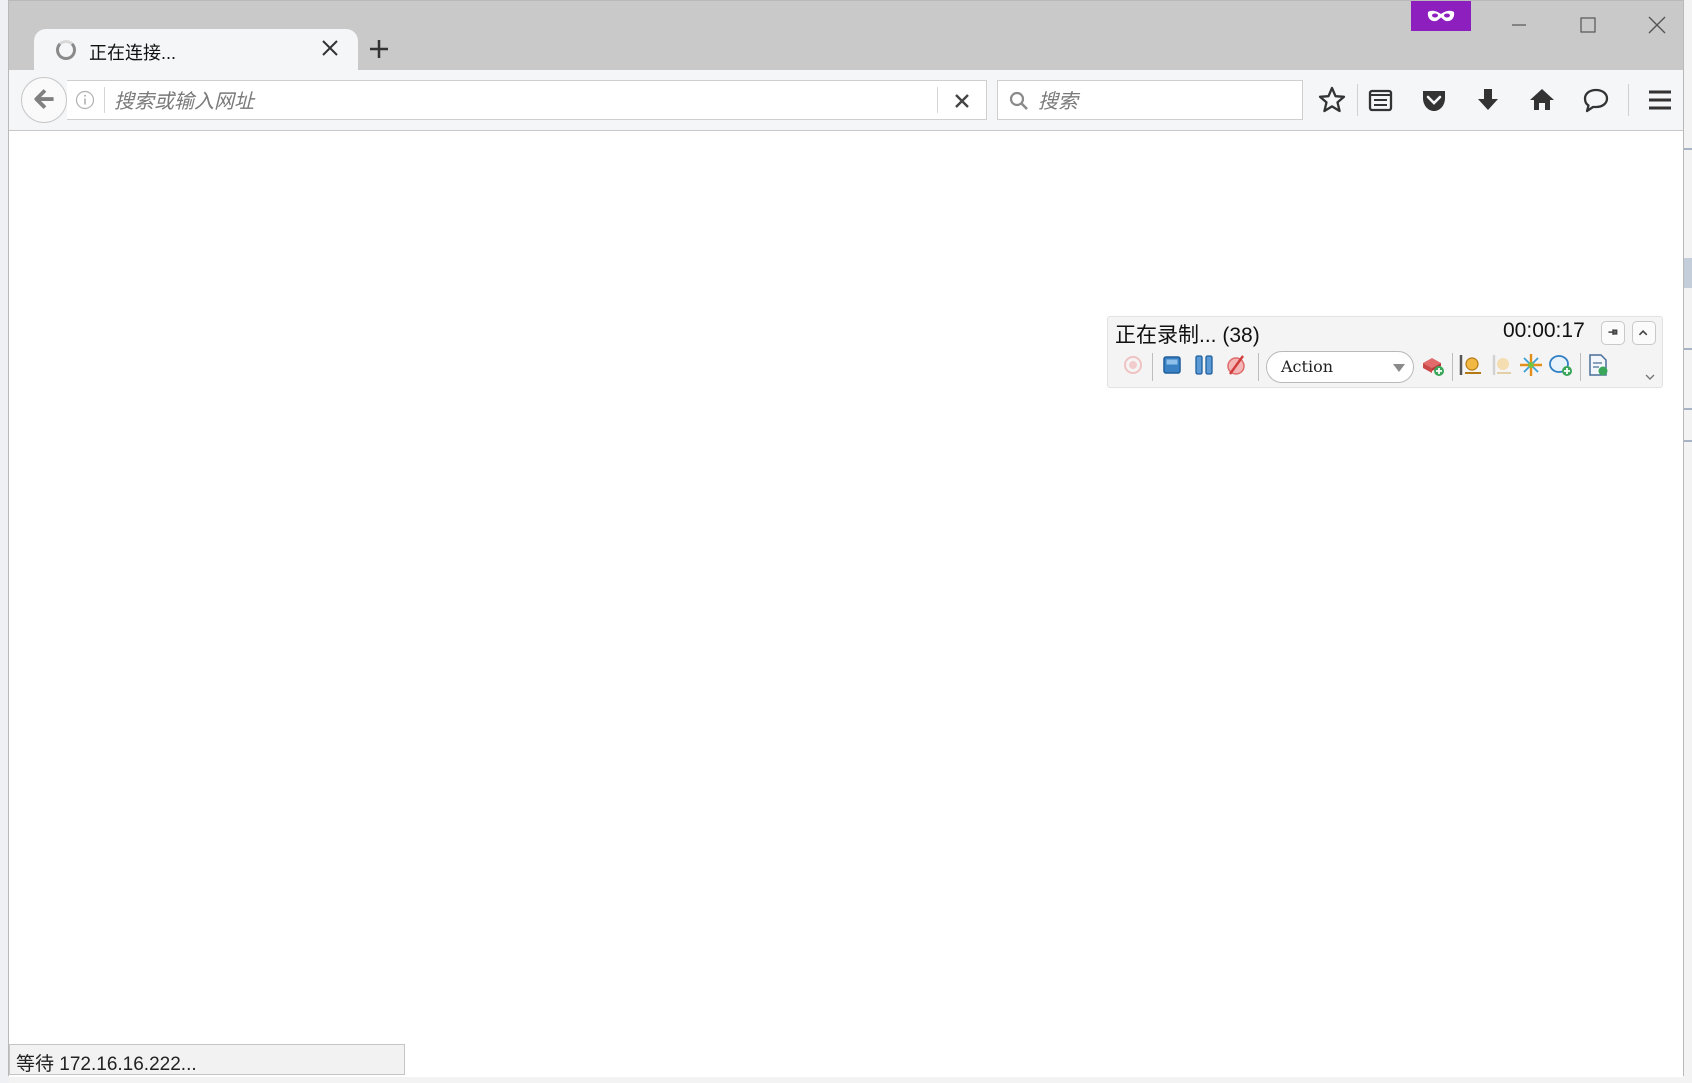 The width and height of the screenshot is (1692, 1083). Describe the element at coordinates (330, 48) in the screenshot. I see `tab-close-icon` at that location.